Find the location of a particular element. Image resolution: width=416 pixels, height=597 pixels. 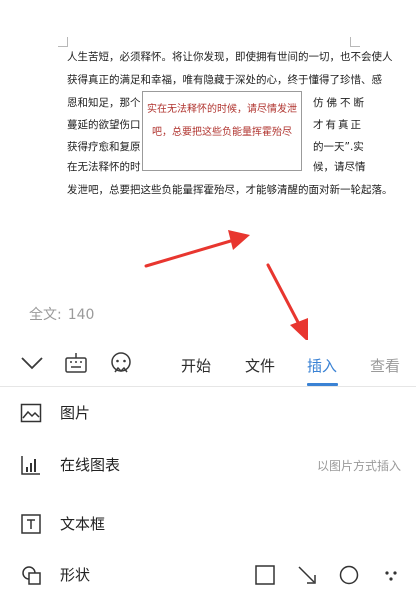

bar-chart-icon is located at coordinates (31, 465).